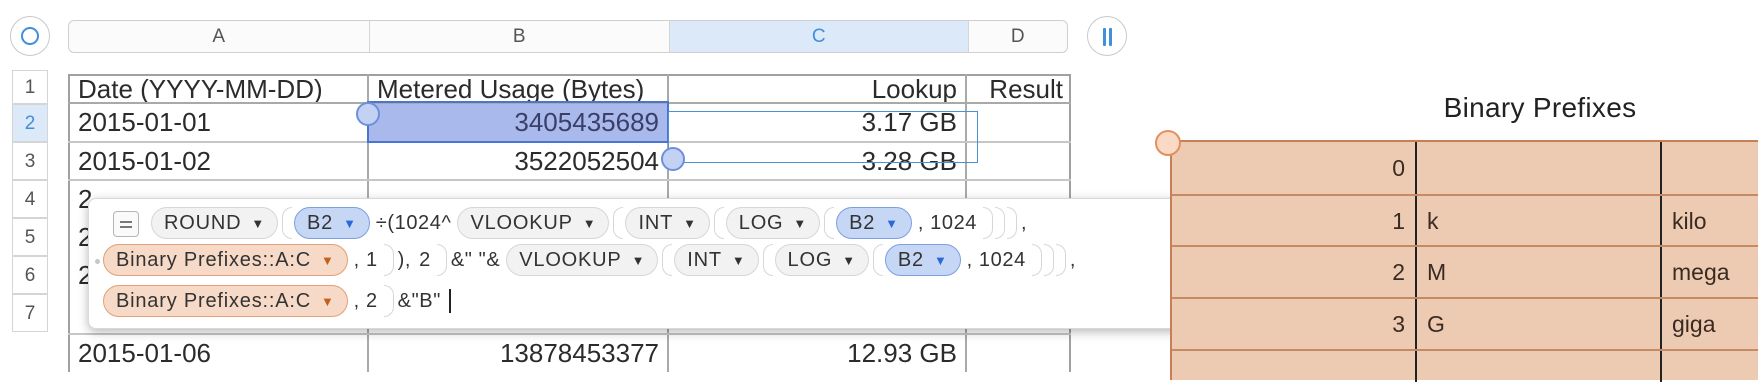  I want to click on column-header-a: A, so click(219, 36).